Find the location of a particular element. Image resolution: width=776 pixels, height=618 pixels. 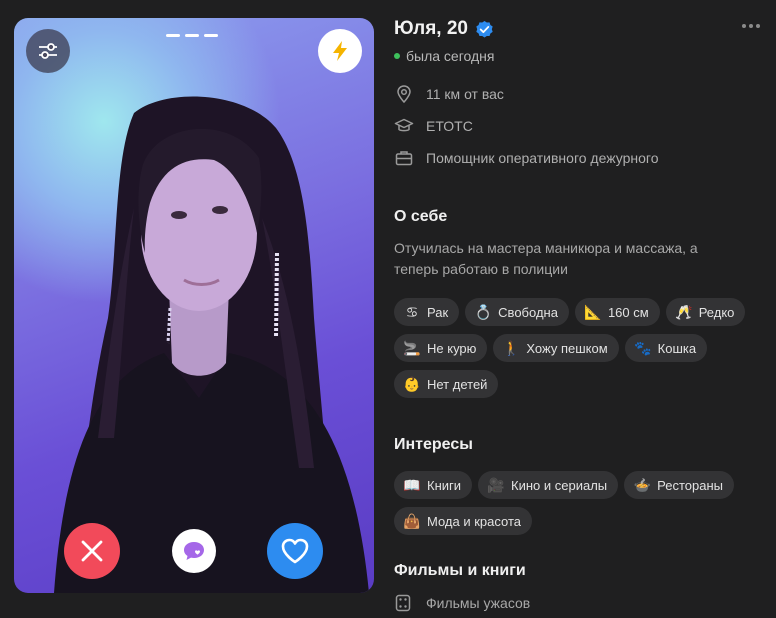

baby-icon: 👶 is located at coordinates (412, 384).